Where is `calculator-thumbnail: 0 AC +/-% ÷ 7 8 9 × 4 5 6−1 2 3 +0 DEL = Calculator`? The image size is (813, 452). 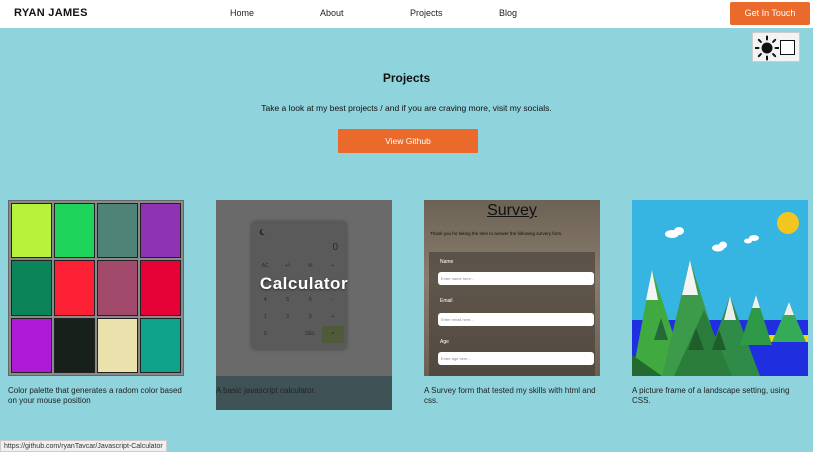
calculator-thumbnail: 0 AC +/-% ÷ 7 8 9 × 4 5 6−1 2 3 +0 DEL = Calculator is located at coordinates (304, 288).